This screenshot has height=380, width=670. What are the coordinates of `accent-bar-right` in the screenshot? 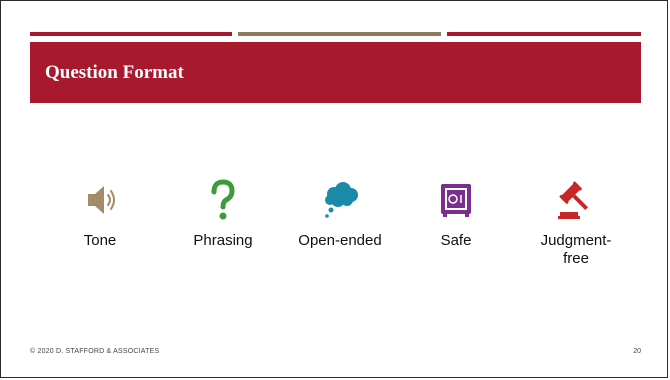 It's located at (544, 34).